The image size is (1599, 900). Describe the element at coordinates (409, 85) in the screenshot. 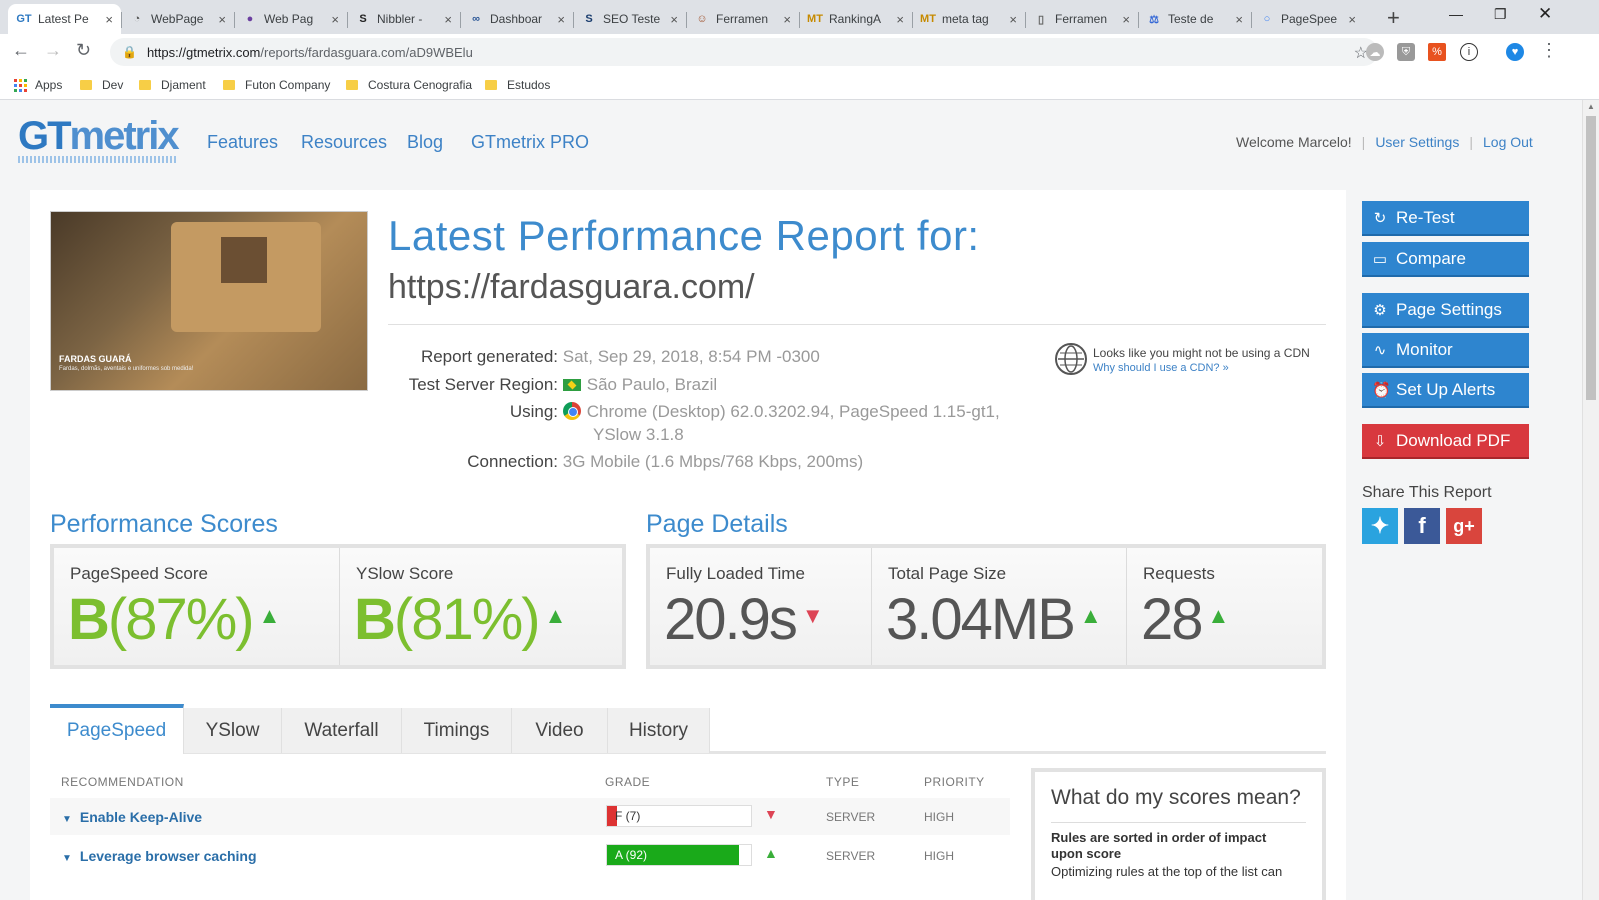

I see `bookmark-costura-cenografia: Costura Cenografia` at that location.